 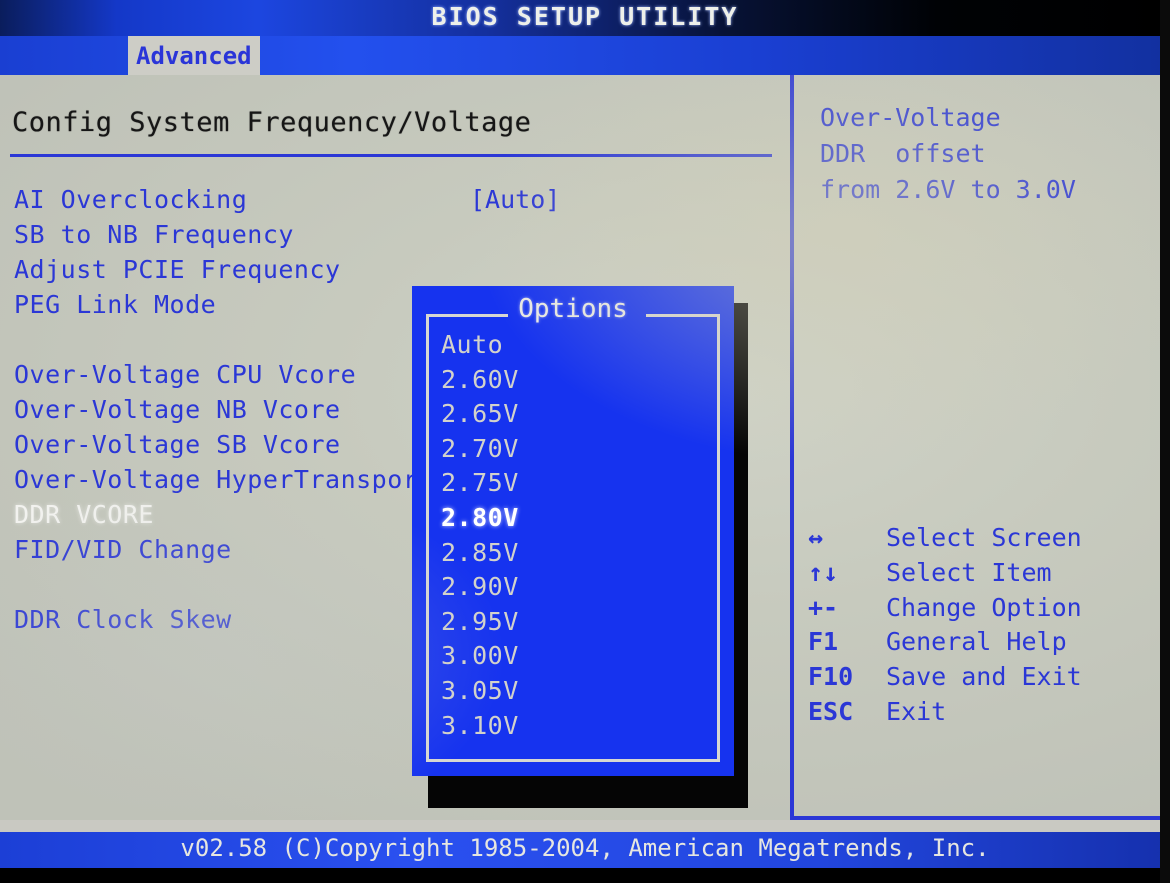 What do you see at coordinates (480, 621) in the screenshot?
I see `option-item: 2.95V` at bounding box center [480, 621].